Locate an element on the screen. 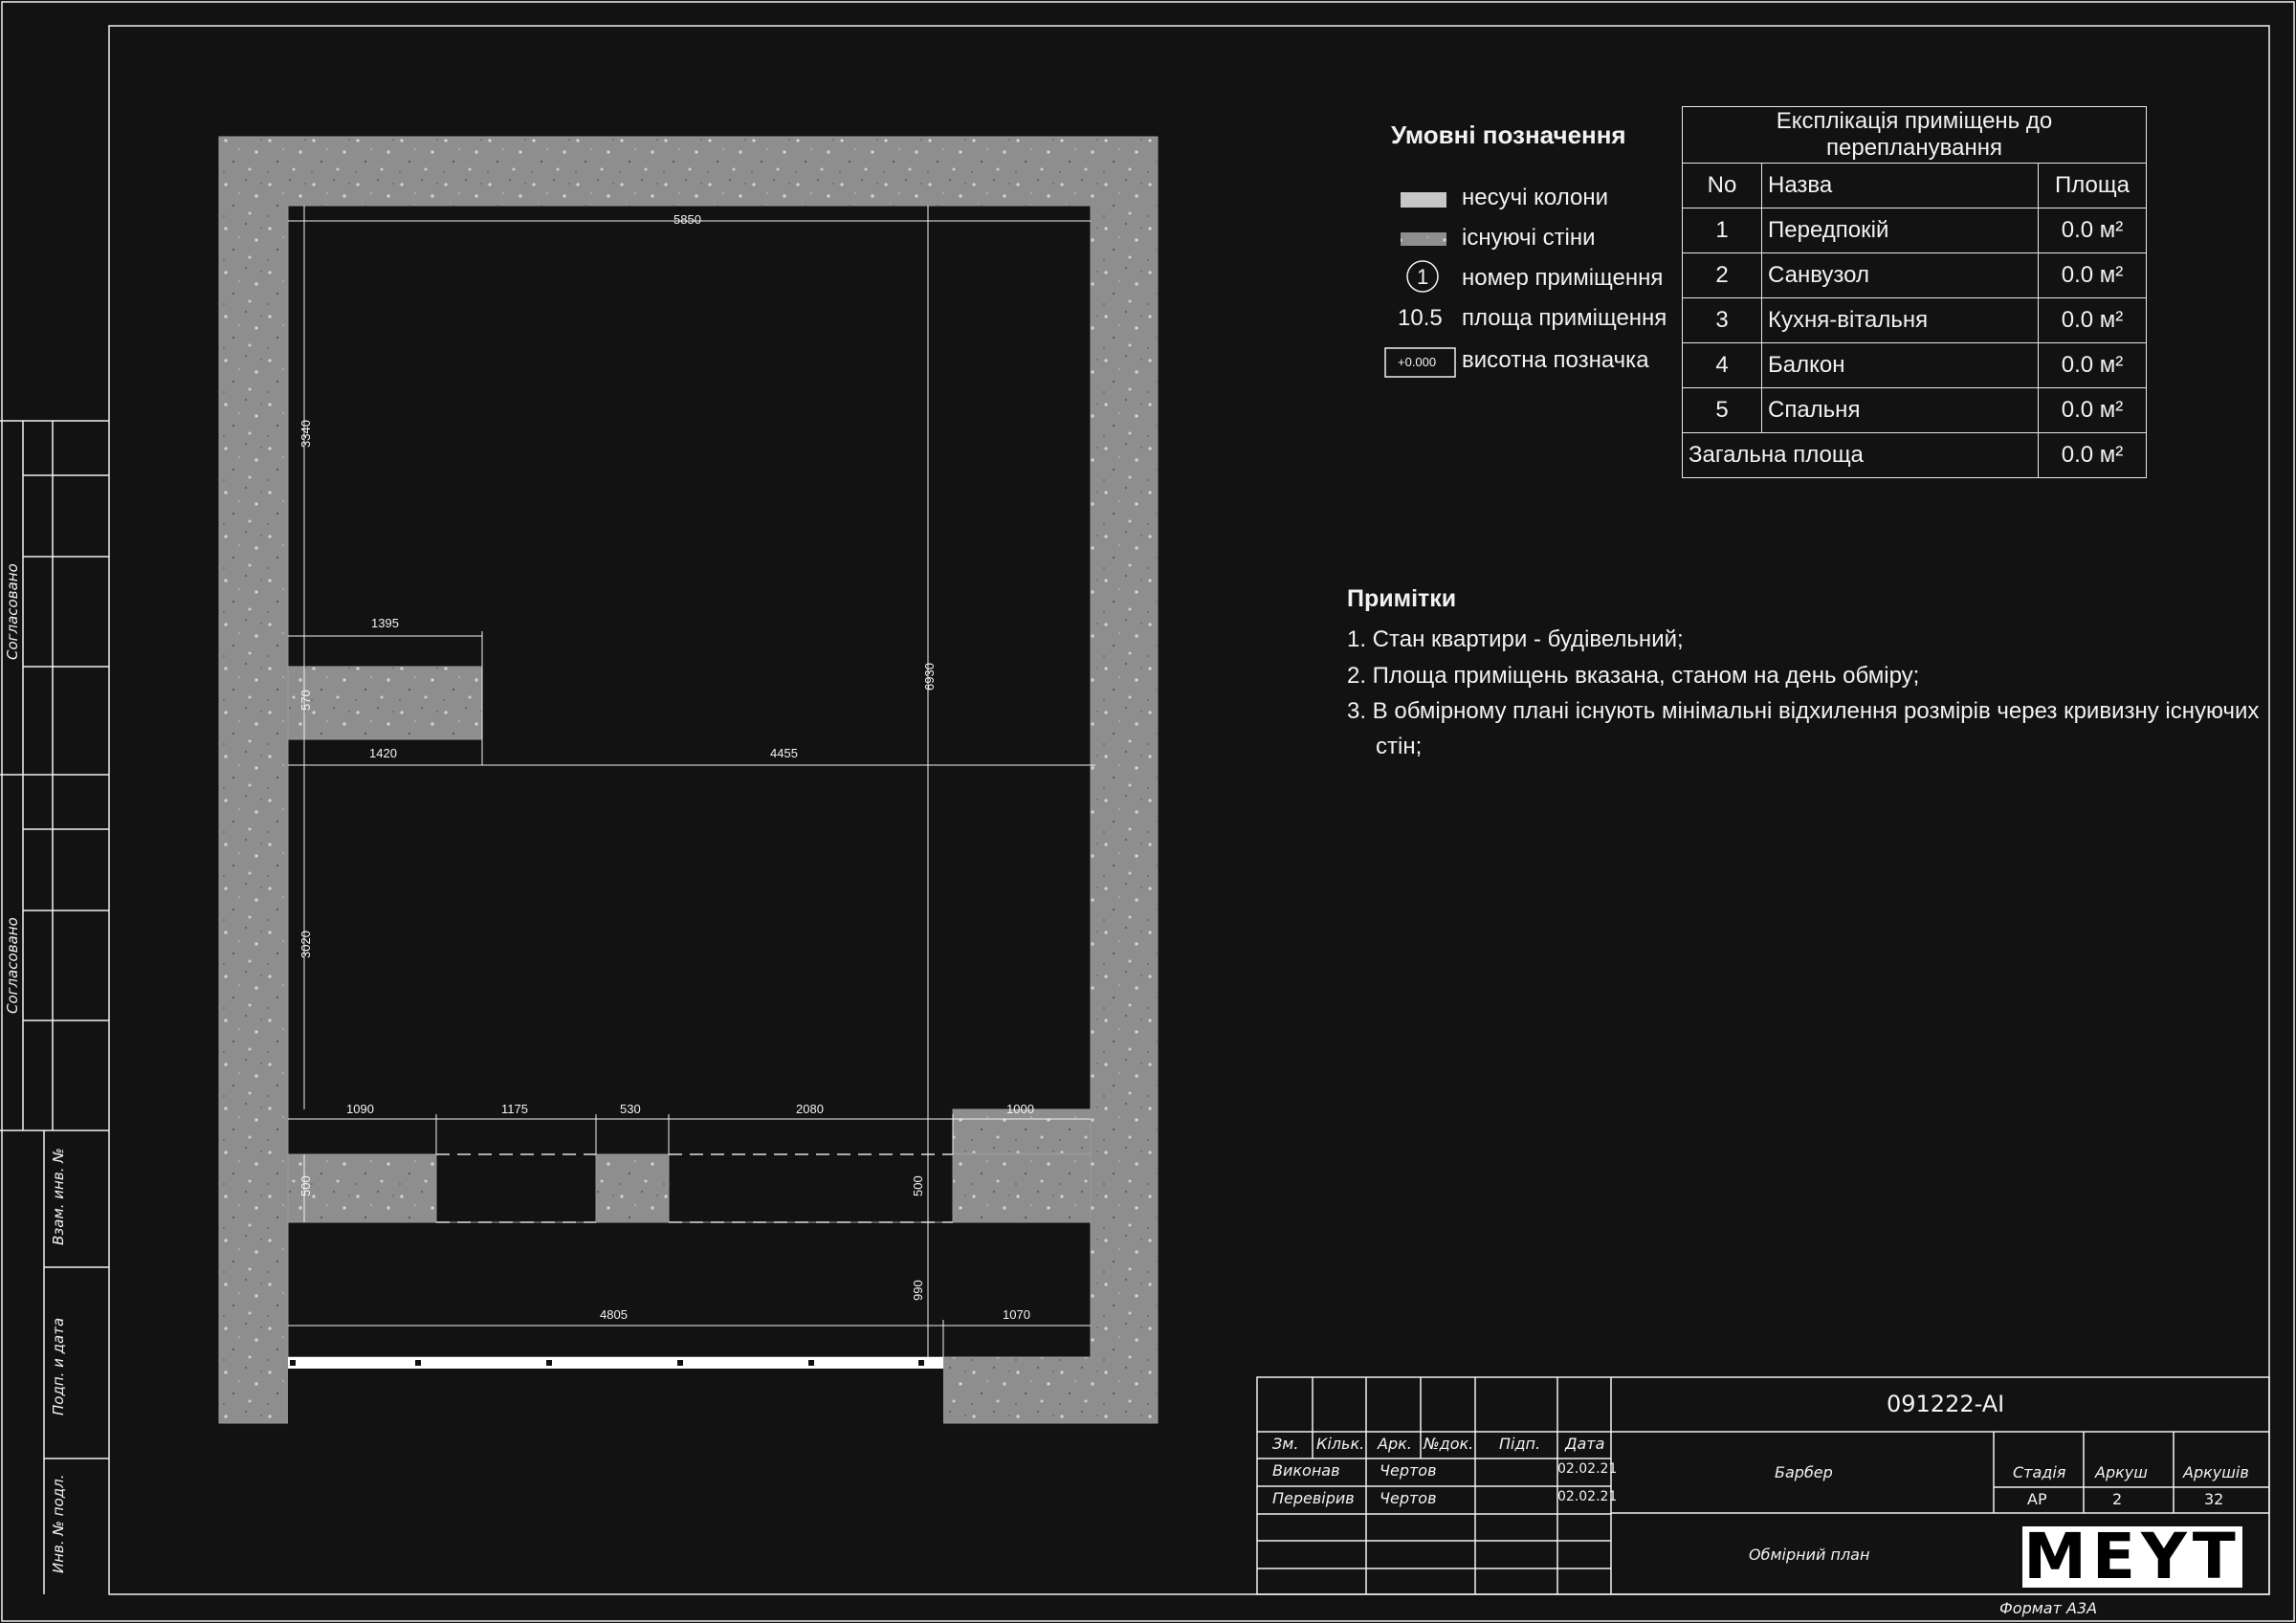 This screenshot has height=1623, width=2296. dim-total-height: 6930 is located at coordinates (930, 677).